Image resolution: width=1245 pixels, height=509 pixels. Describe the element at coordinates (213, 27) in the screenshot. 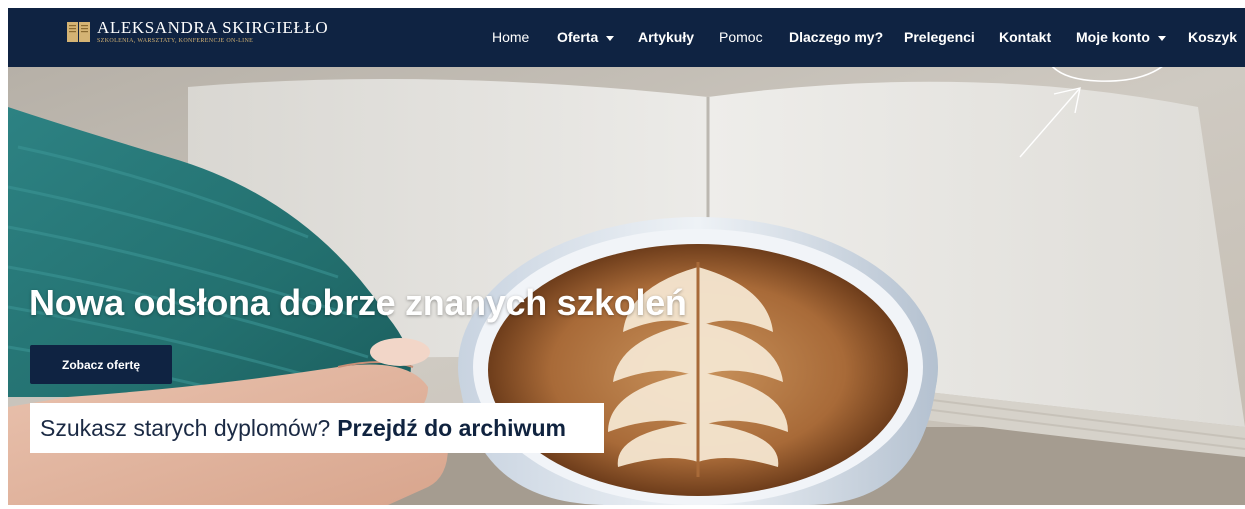

I see `brand-name: ALEKSANDRA SKIRGIEŁŁO` at that location.